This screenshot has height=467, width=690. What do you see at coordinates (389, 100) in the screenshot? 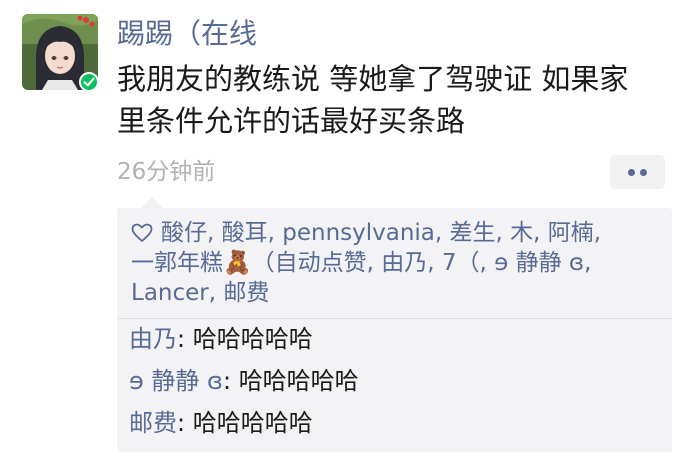
I see `post-content: 我朋友的教练说 等她拿了驾驶证 如果家 里条件允许的话最好买条路` at bounding box center [389, 100].